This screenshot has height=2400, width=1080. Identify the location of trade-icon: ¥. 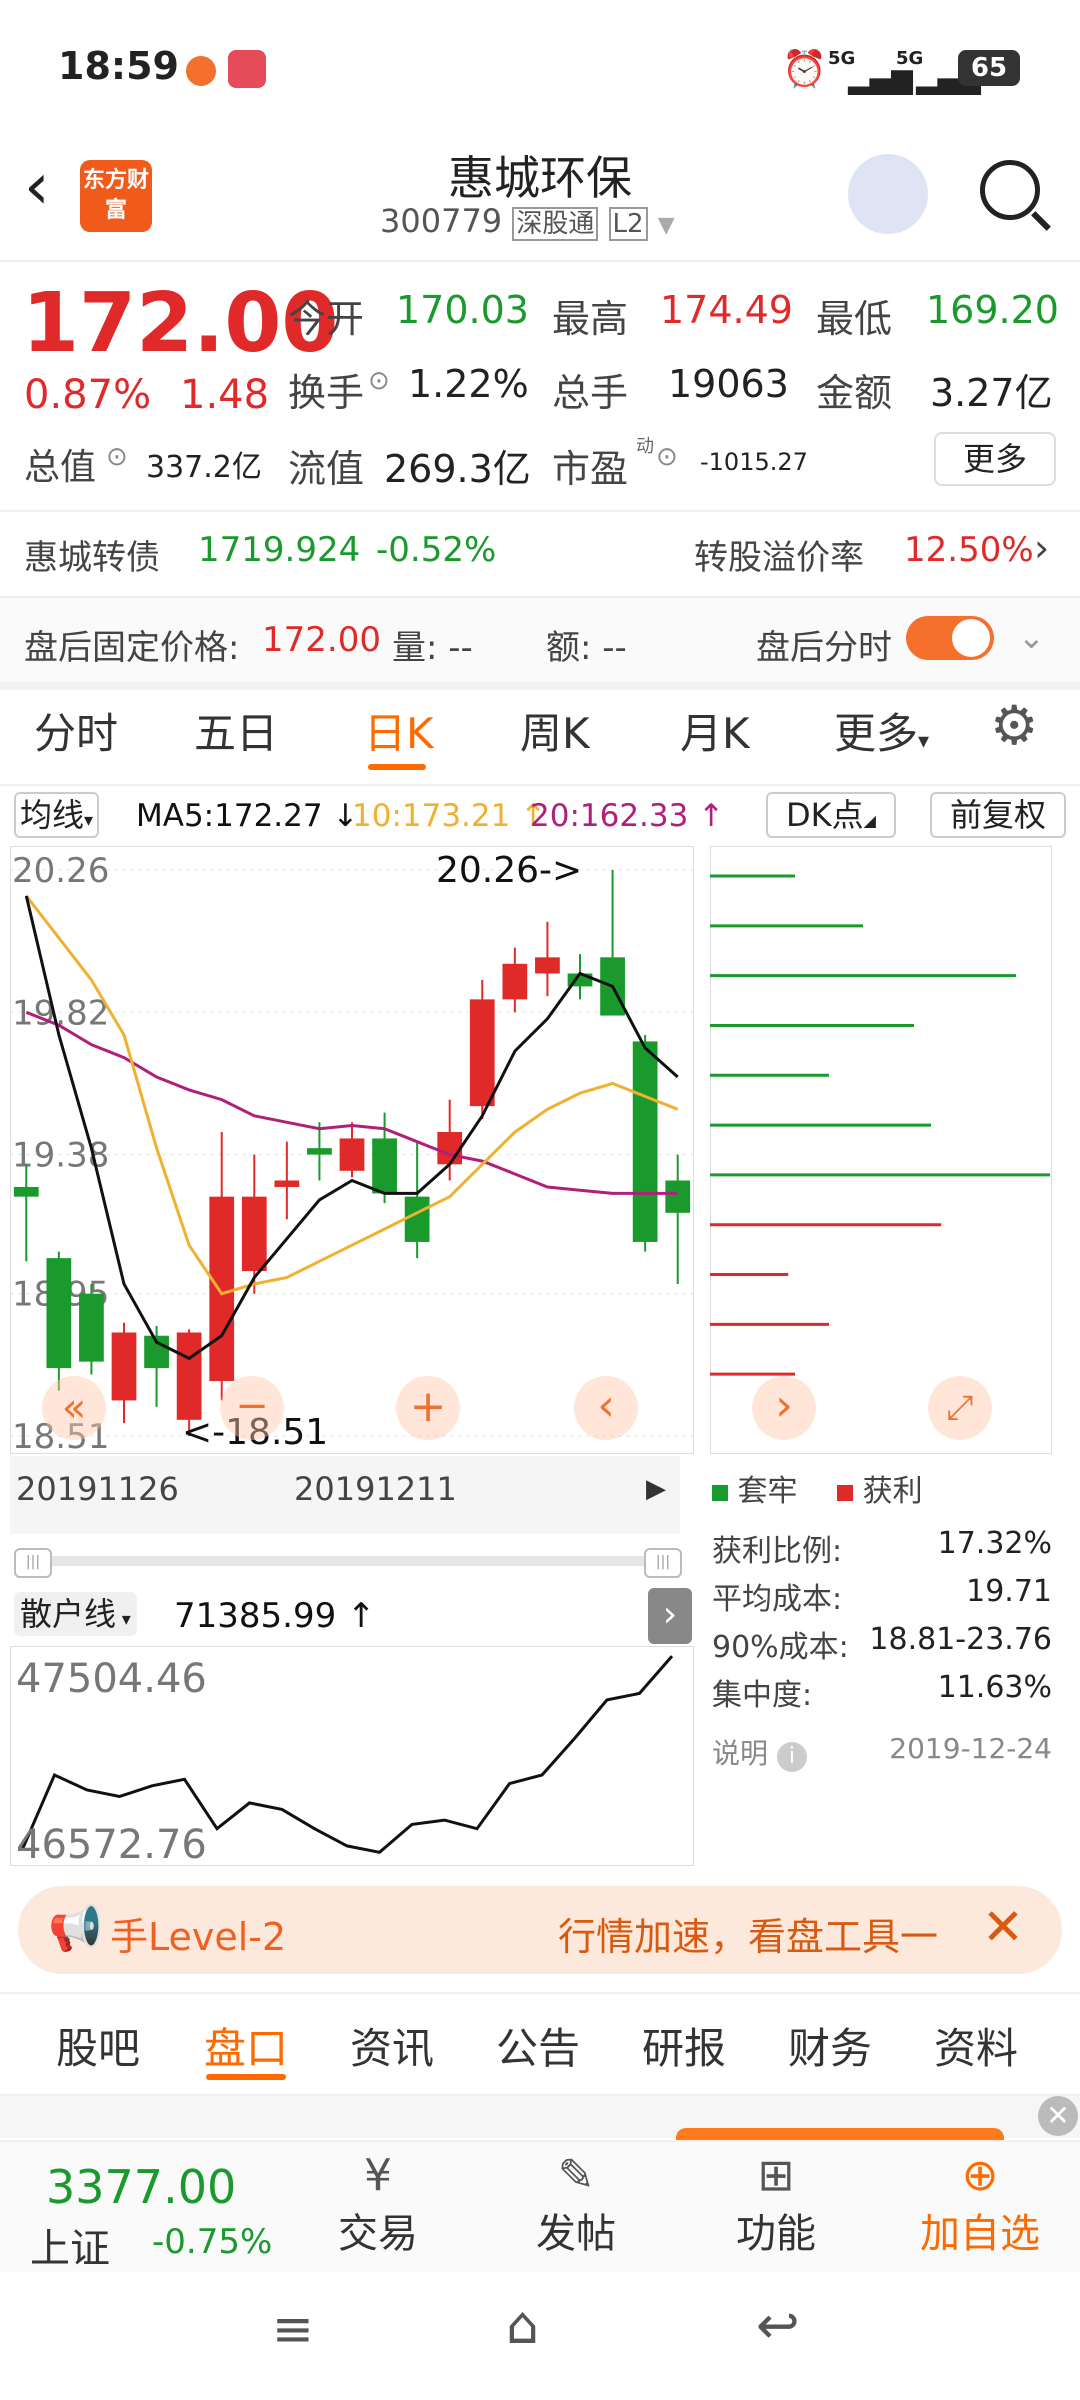
(378, 2175).